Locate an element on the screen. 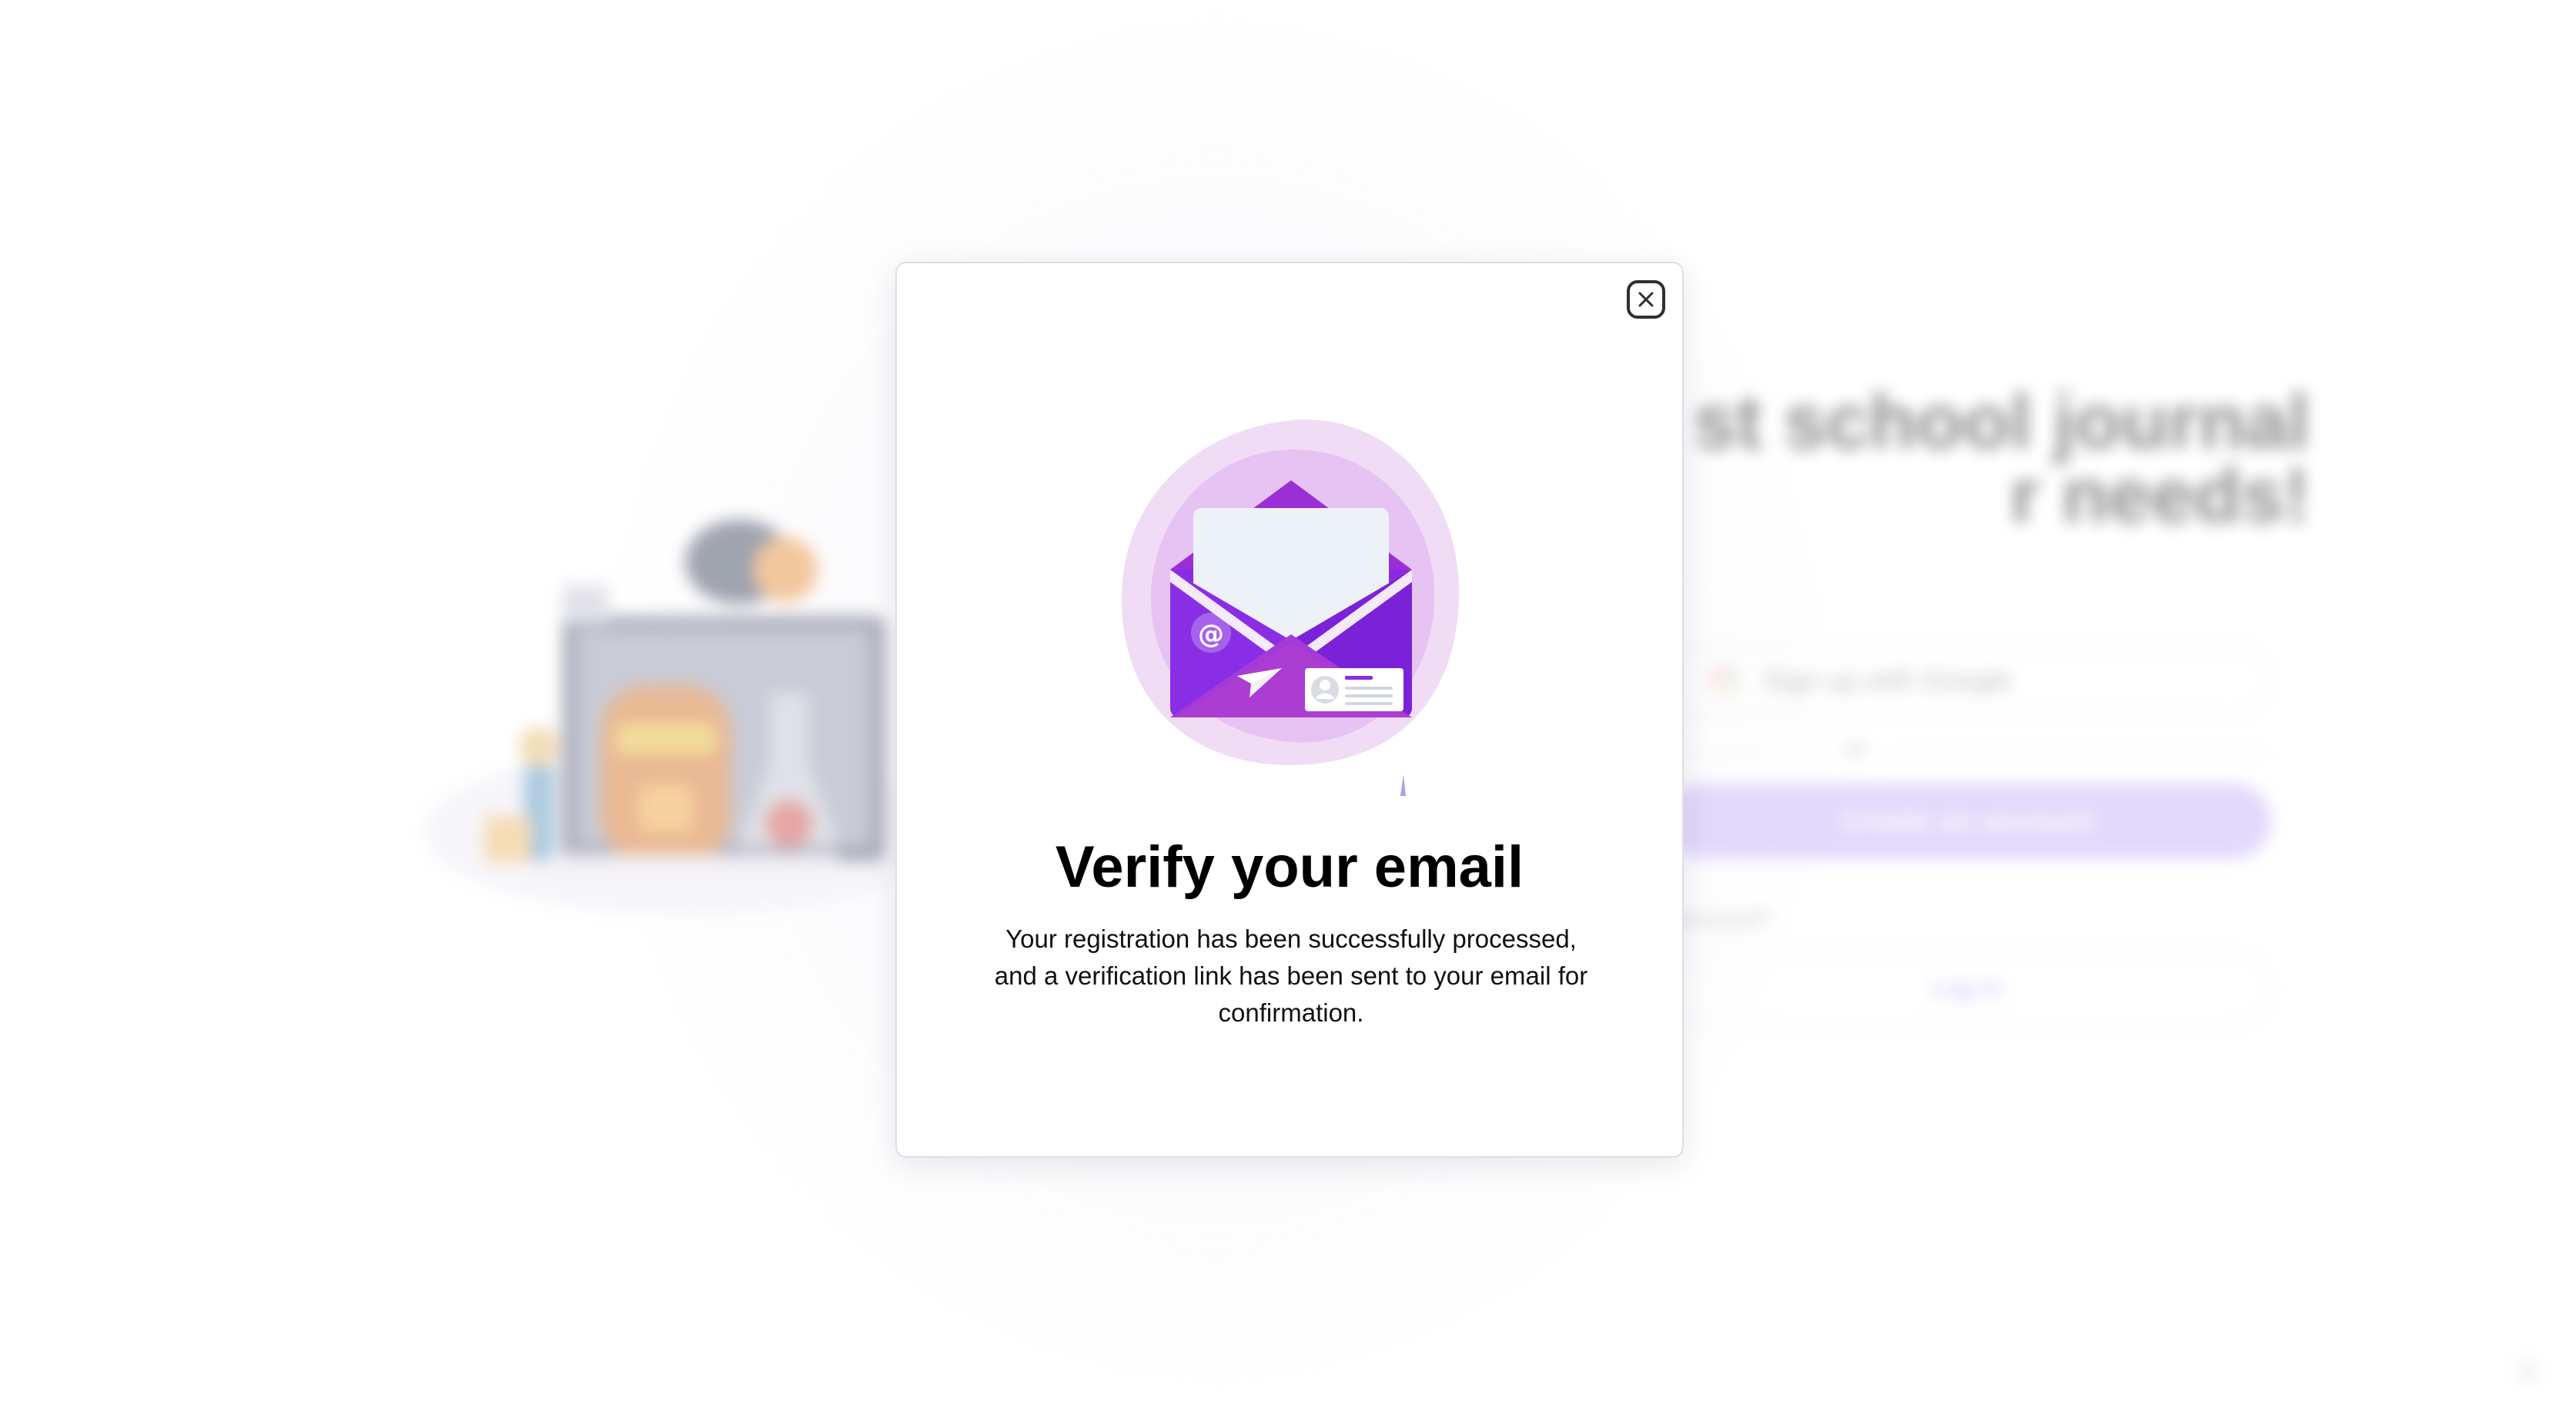 Image resolution: width=2576 pixels, height=1421 pixels. divider-label: or is located at coordinates (1855, 749).